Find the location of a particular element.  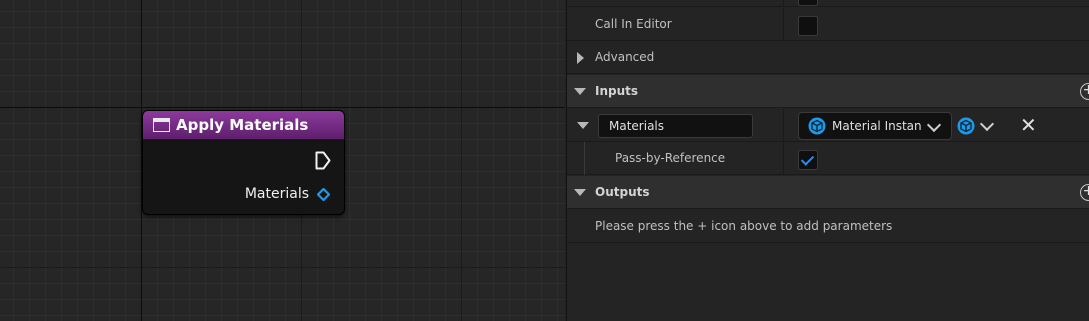

add-output-button: + is located at coordinates (1084, 192).